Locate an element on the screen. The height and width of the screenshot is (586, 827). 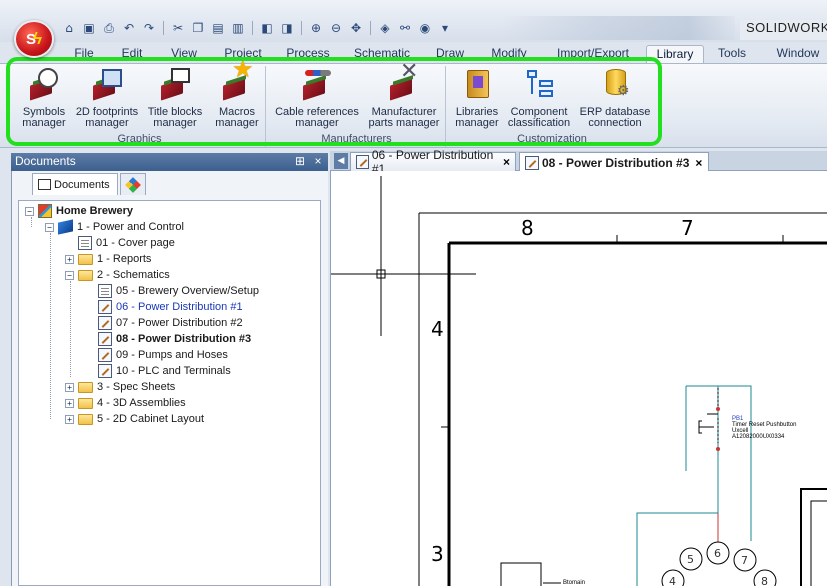
macros-manager-button: ★ Macros manager is located at coordinates (237, 96).